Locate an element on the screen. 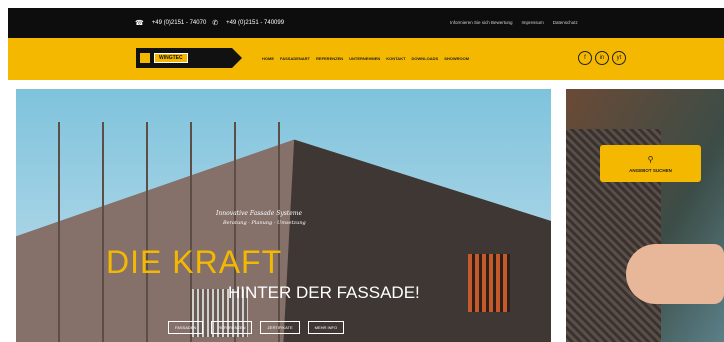 The height and width of the screenshot is (342, 724). youtube-icon: yt is located at coordinates (619, 58).